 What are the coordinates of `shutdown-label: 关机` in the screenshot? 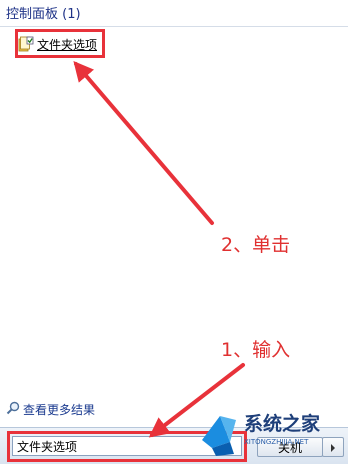 It's located at (289, 447).